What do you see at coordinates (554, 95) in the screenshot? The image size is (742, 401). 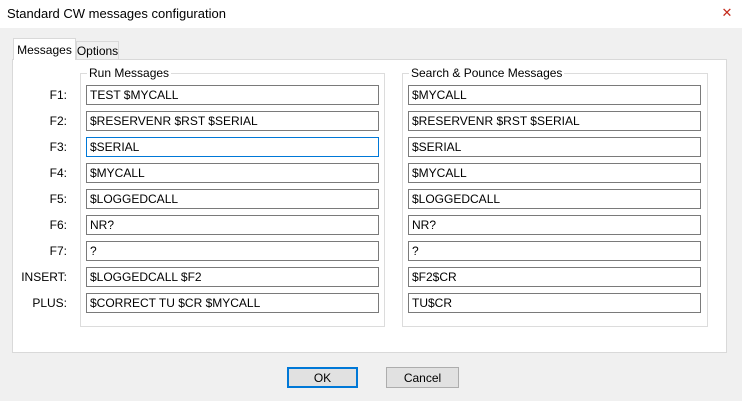 I see `sp-field-f1` at bounding box center [554, 95].